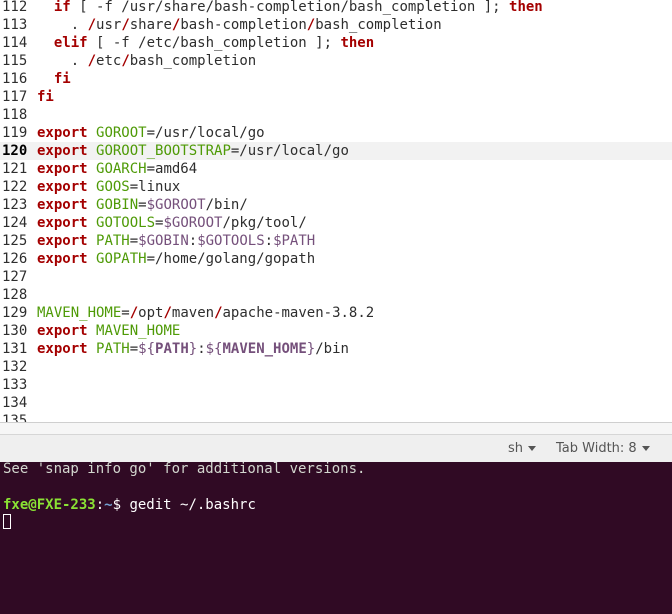  What do you see at coordinates (15, 151) in the screenshot?
I see `line-number: 120` at bounding box center [15, 151].